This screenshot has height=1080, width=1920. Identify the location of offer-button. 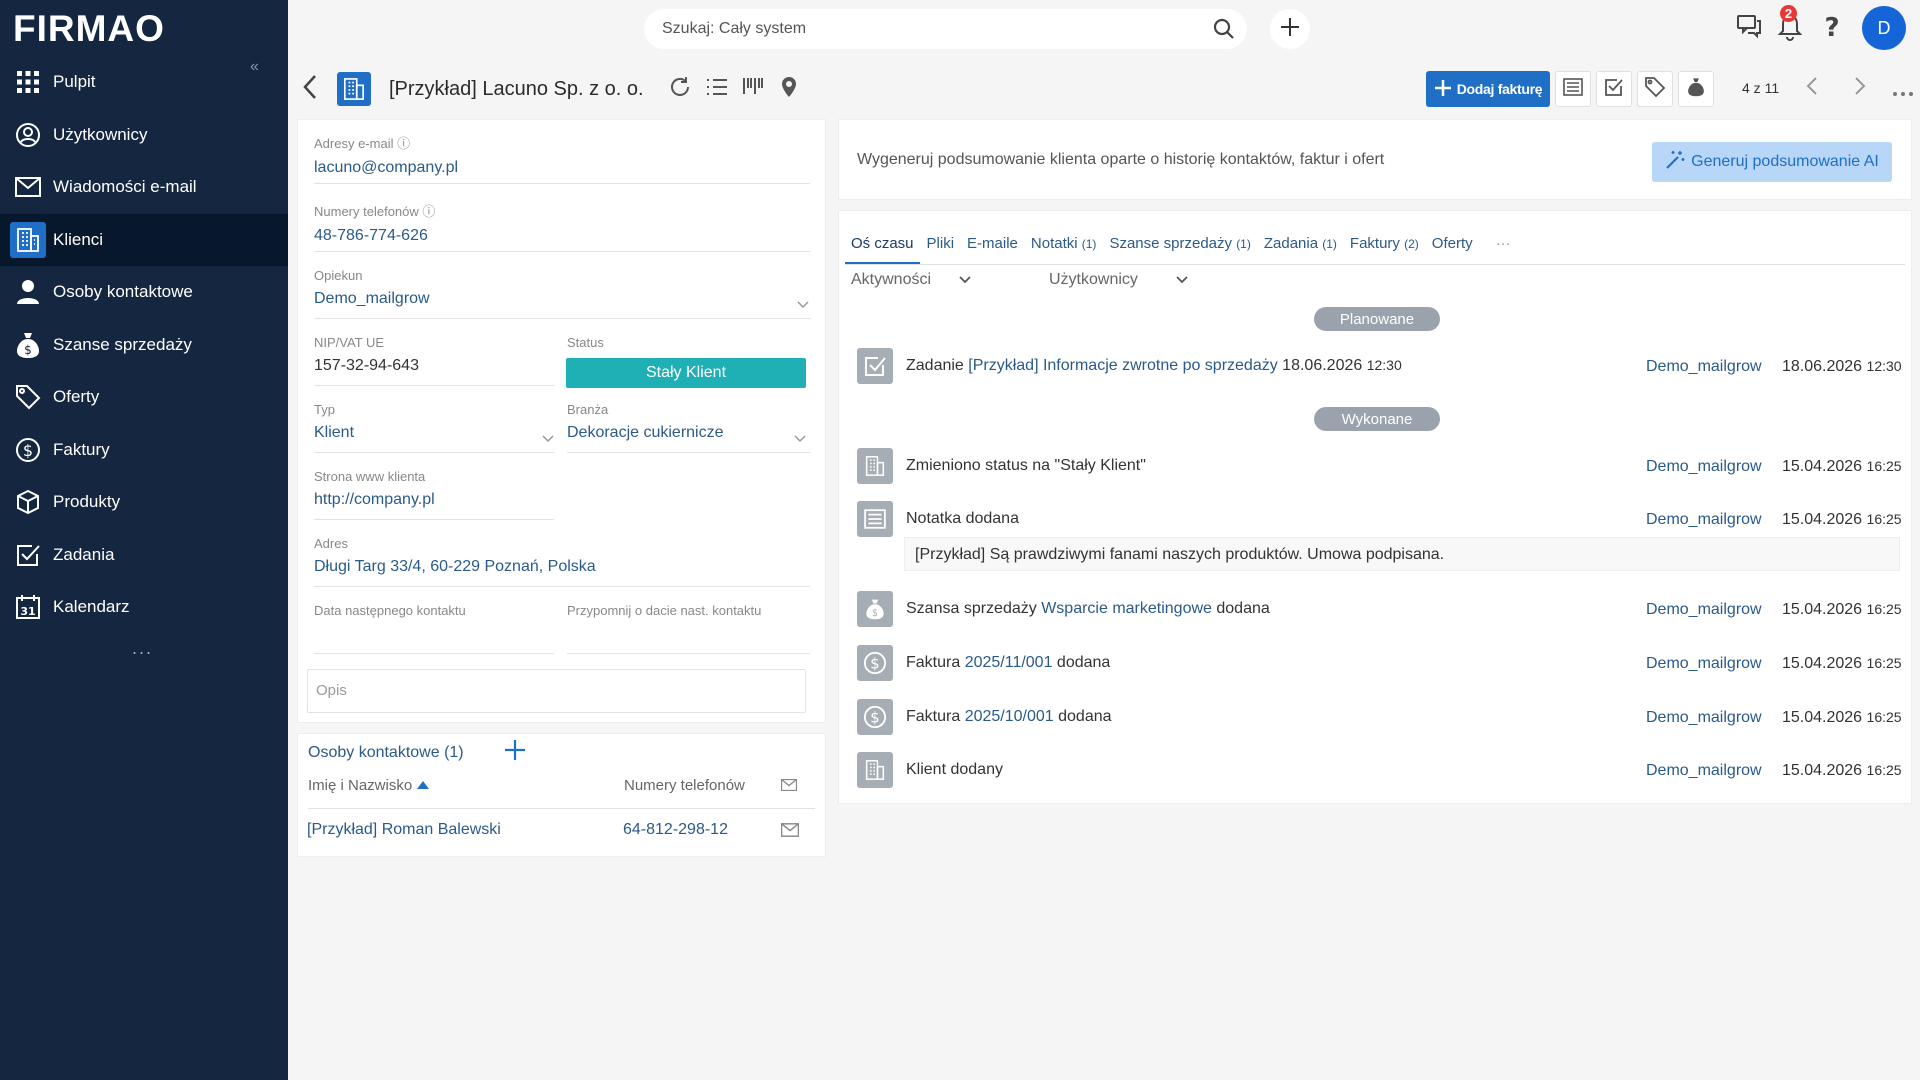
(1655, 89).